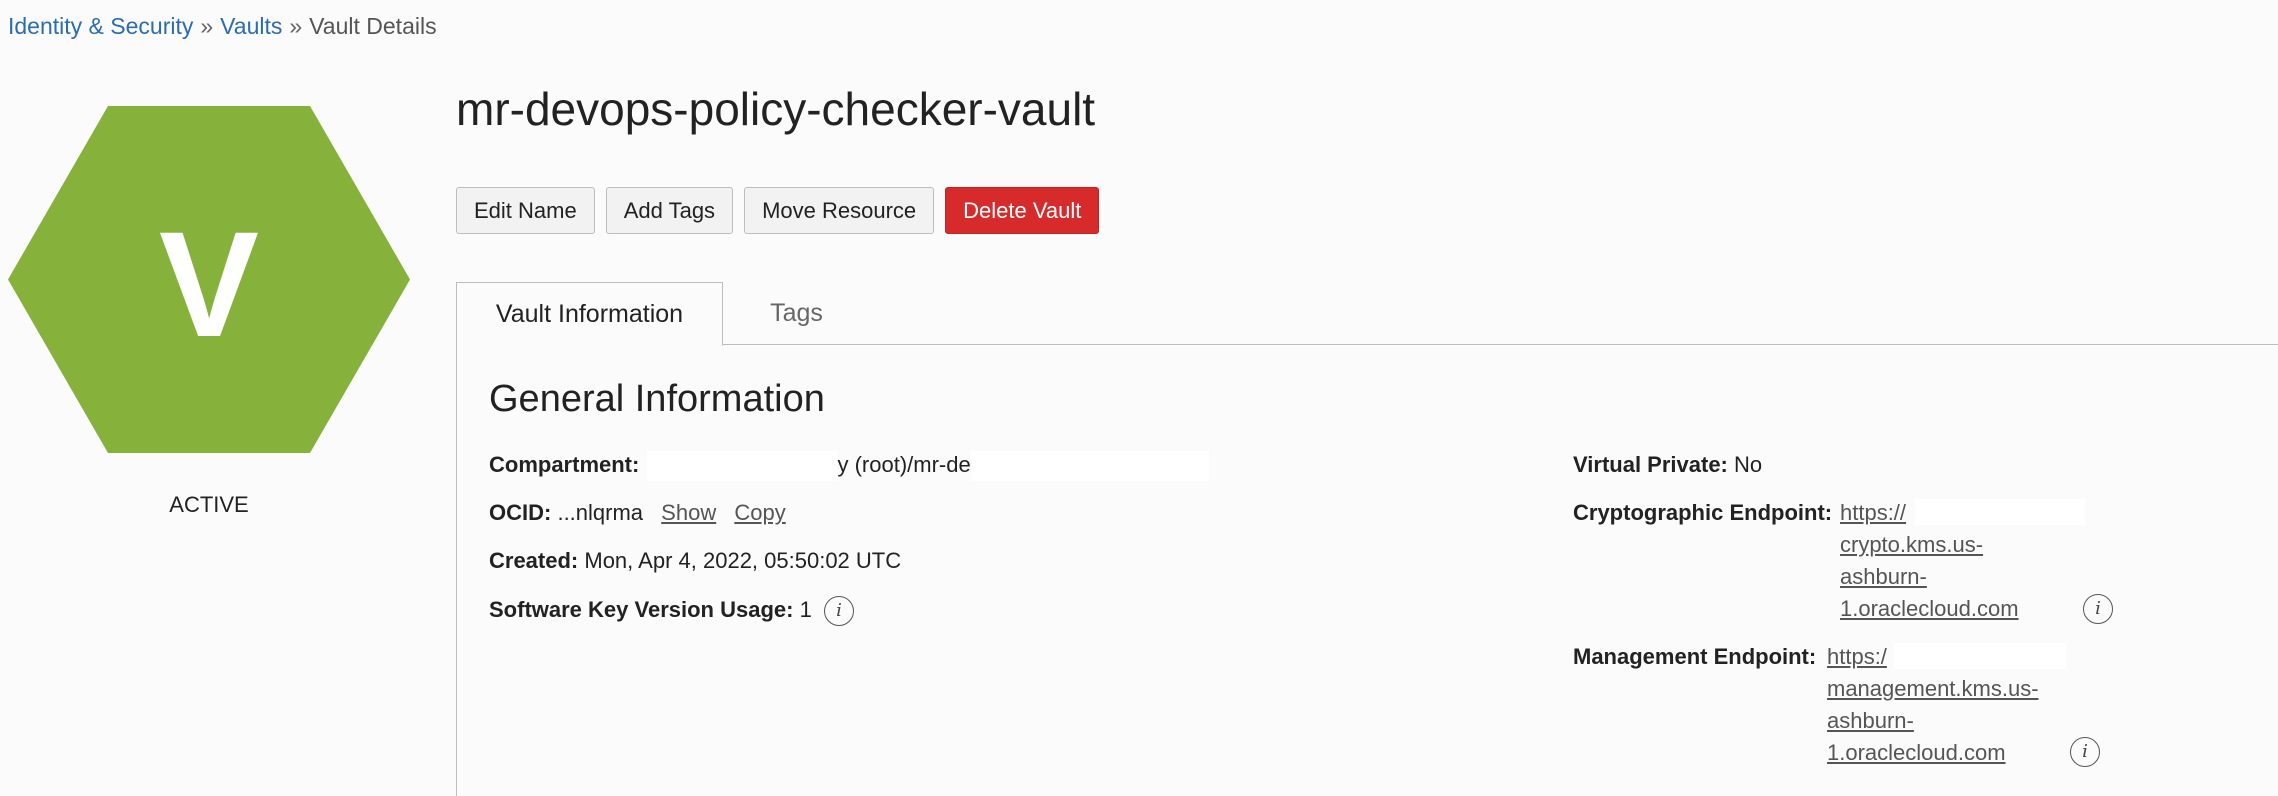 This screenshot has height=796, width=2278. I want to click on compartment-value: y (root)/mr-de, so click(904, 464).